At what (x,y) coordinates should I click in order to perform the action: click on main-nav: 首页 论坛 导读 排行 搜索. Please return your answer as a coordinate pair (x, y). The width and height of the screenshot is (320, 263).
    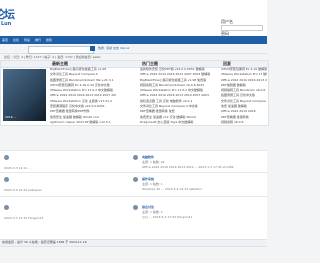
    Looking at the image, I should click on (133, 40).